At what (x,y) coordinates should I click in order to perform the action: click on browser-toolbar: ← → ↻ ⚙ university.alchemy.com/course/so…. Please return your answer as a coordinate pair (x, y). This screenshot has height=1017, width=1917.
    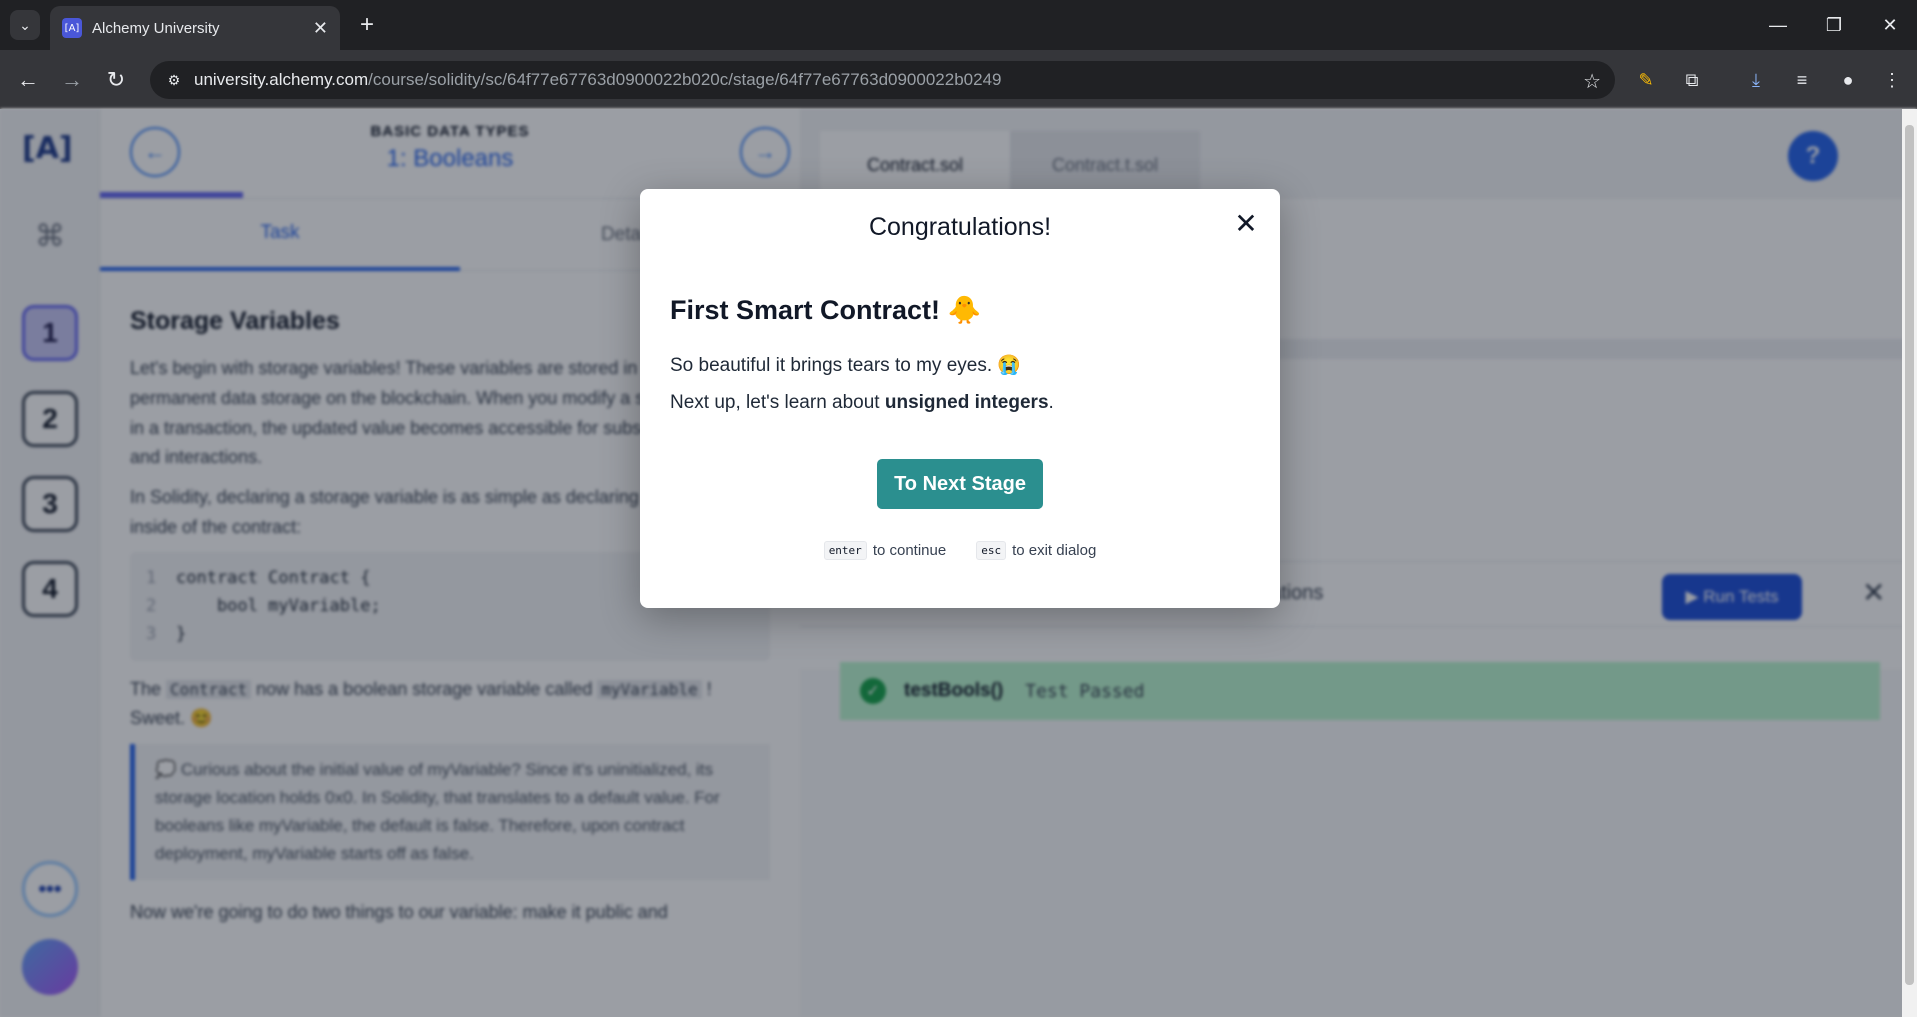
    Looking at the image, I should click on (958, 79).